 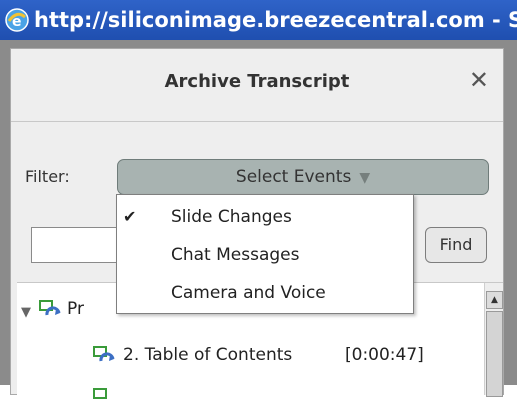 I want to click on find-button: Find, so click(x=456, y=245).